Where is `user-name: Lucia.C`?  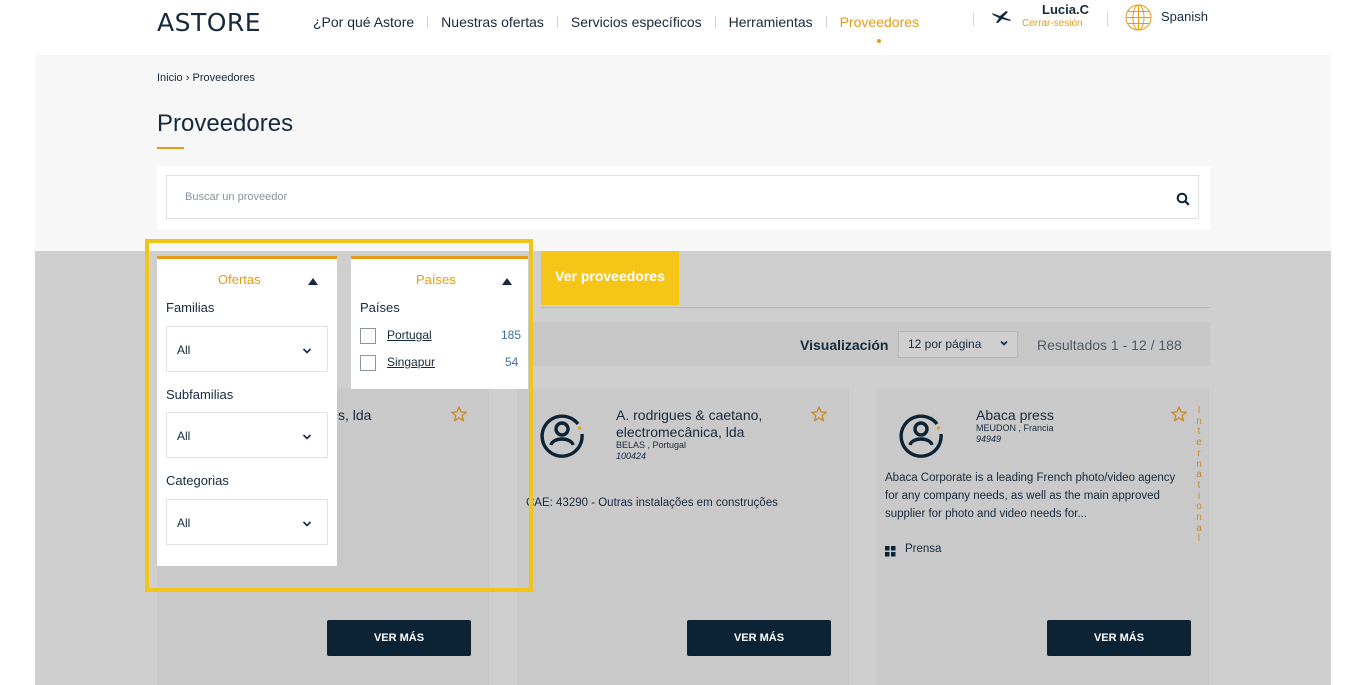 user-name: Lucia.C is located at coordinates (1065, 9).